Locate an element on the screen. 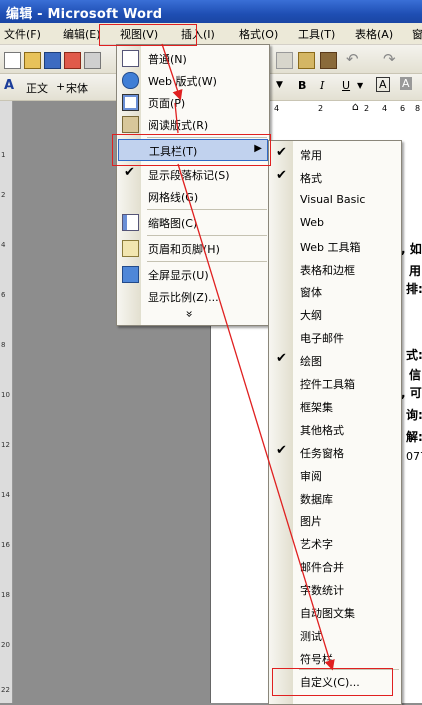 The width and height of the screenshot is (422, 705). print-icon is located at coordinates (92, 60).